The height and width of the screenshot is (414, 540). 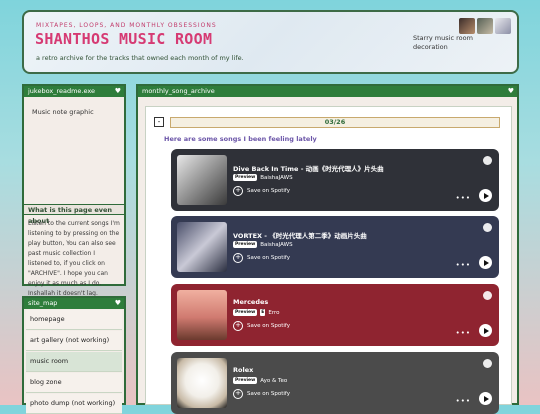 What do you see at coordinates (335, 122) in the screenshot?
I see `month-label: 03/26` at bounding box center [335, 122].